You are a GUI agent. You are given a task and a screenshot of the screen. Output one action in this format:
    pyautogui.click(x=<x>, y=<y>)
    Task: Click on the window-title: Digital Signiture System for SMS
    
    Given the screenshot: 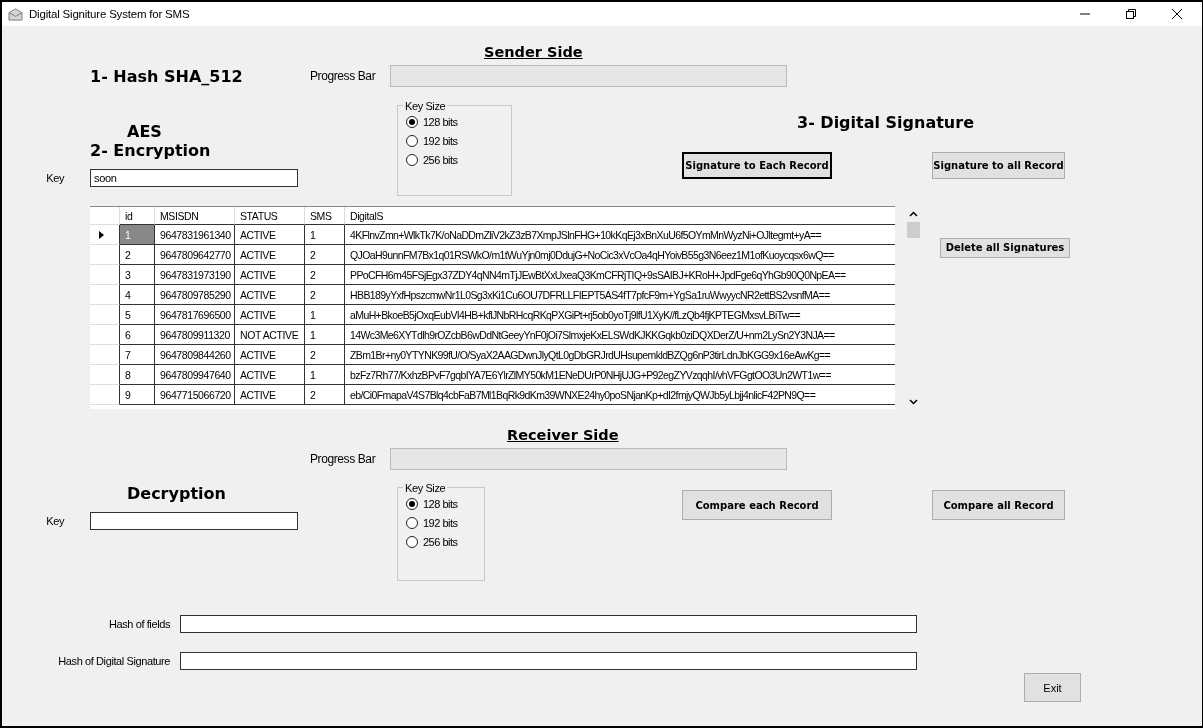 What is the action you would take?
    pyautogui.click(x=109, y=14)
    